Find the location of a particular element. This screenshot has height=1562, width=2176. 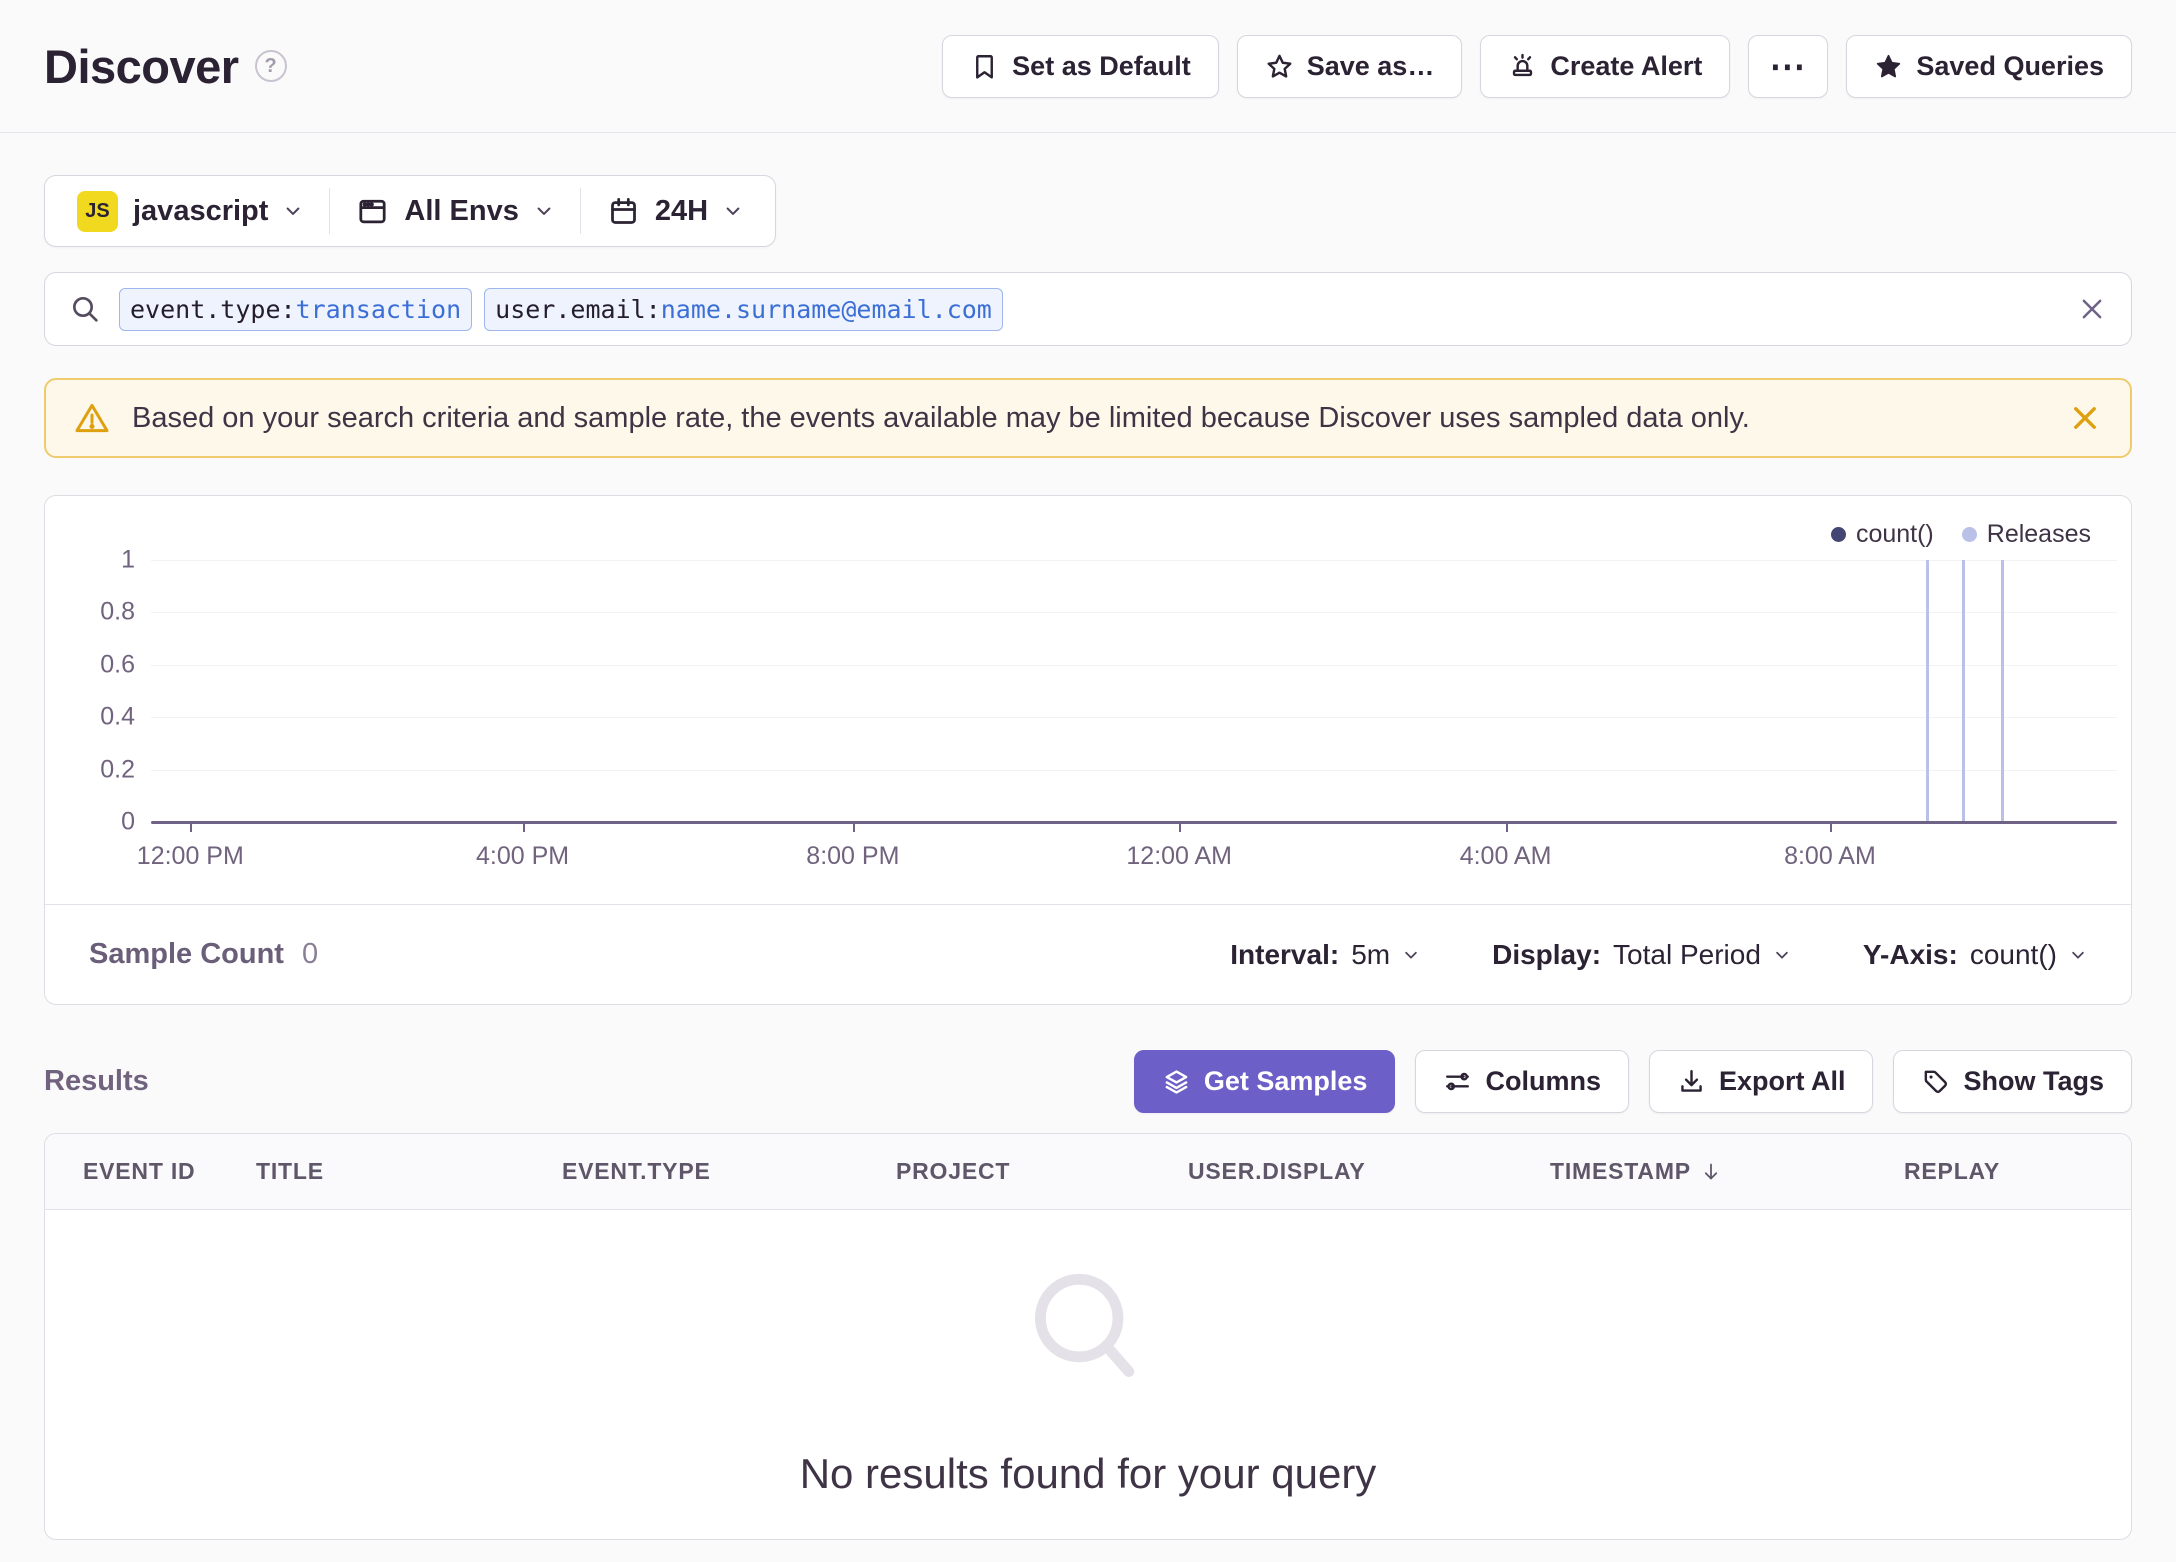

results-actions: Get Samples Columns Export All Show Tags is located at coordinates (1632, 1081).